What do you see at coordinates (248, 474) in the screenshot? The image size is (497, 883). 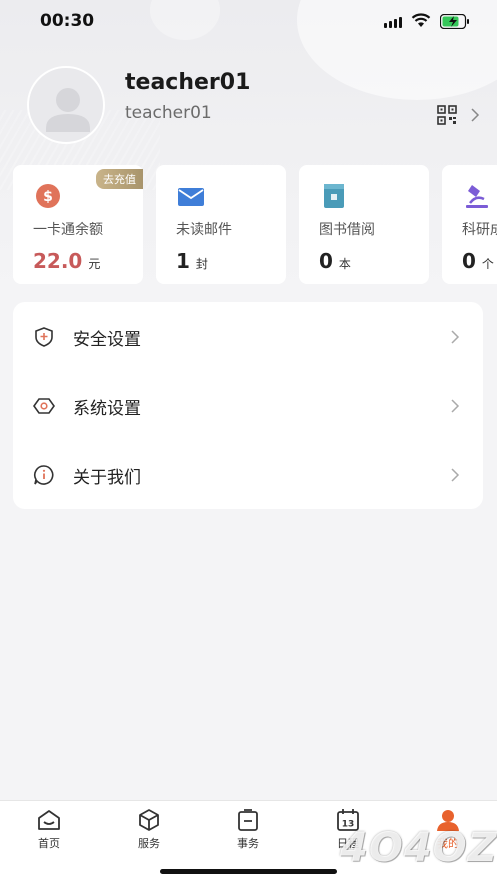 I see `menu-item-about-us: 关于我们` at bounding box center [248, 474].